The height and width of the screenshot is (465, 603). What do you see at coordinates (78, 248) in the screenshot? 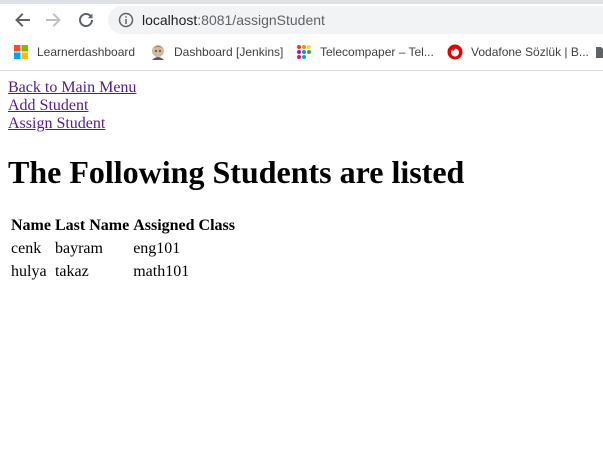
I see `cell-last-name: bayram` at bounding box center [78, 248].